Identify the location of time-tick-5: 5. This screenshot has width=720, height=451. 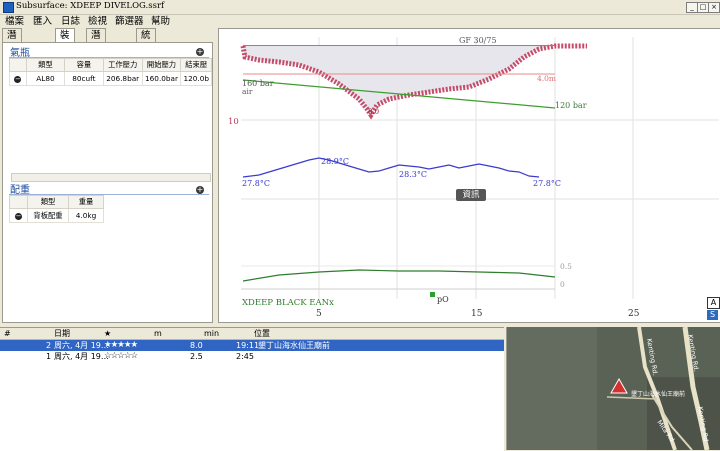
(319, 314).